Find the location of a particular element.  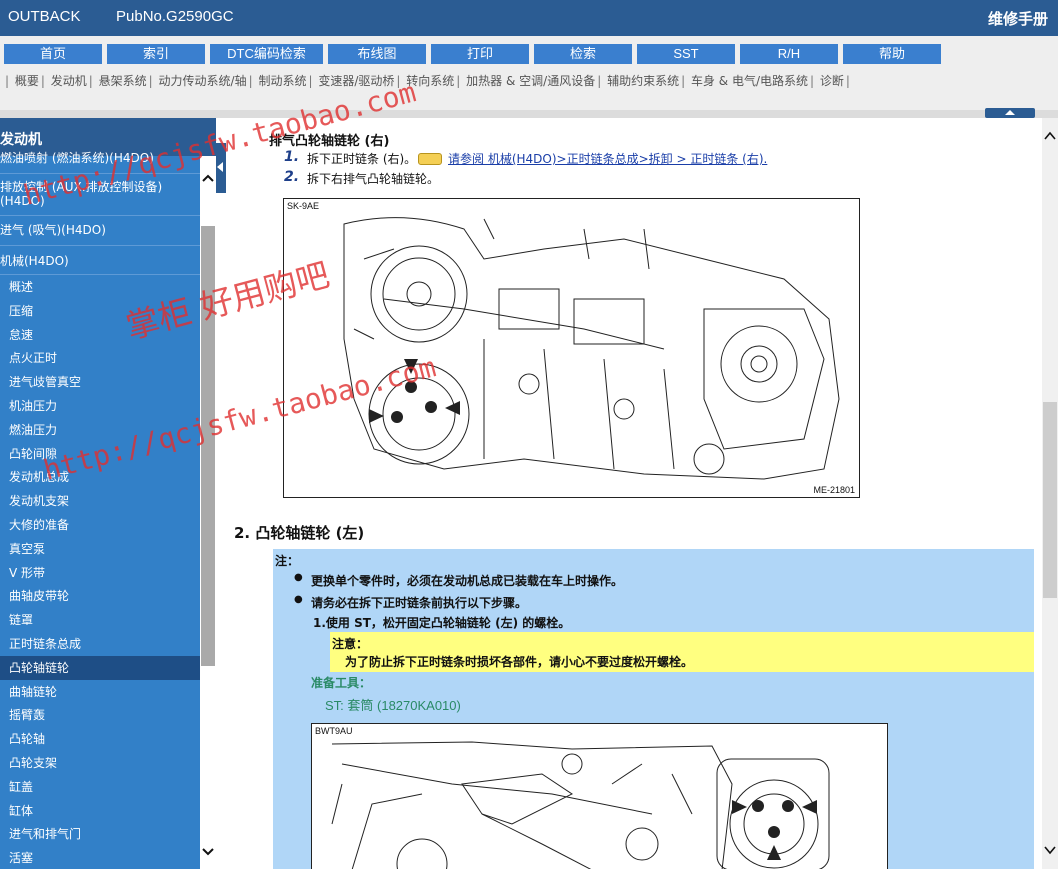

sidebar-item: 摇臂轰 is located at coordinates (100, 715).